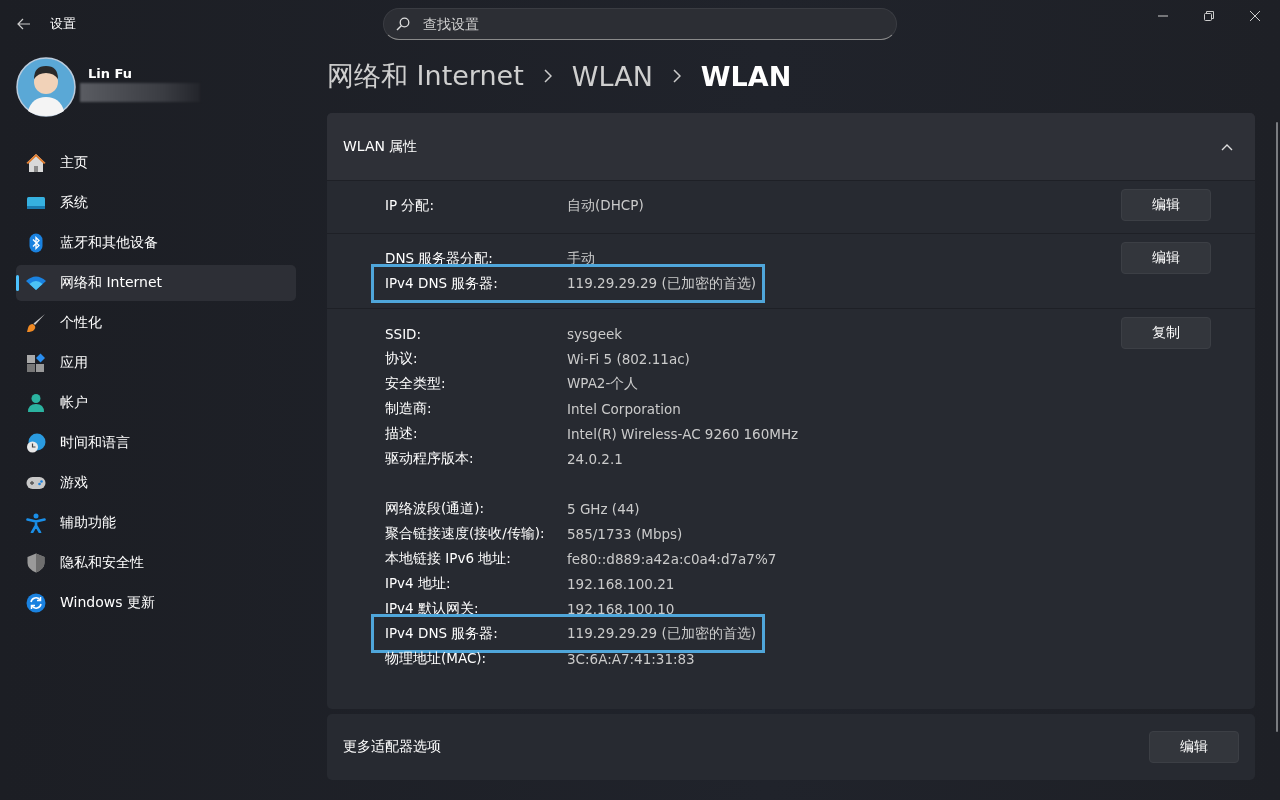  What do you see at coordinates (36, 163) in the screenshot?
I see `house-icon` at bounding box center [36, 163].